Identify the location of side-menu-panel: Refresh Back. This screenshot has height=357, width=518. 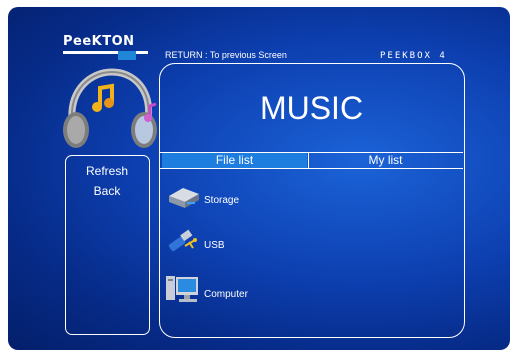
(107, 245).